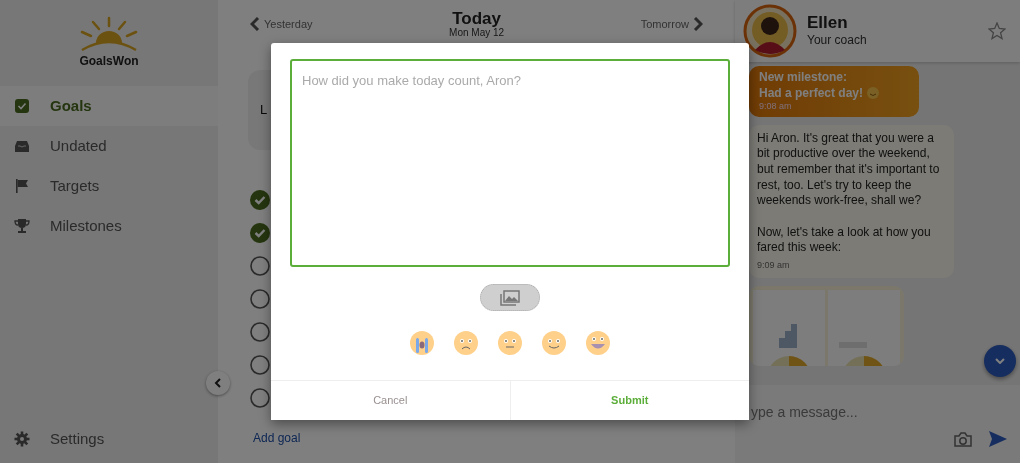  Describe the element at coordinates (109, 61) in the screenshot. I see `logo-text: GoalsWon` at that location.